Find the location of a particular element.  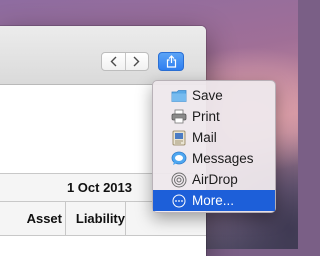

airdrop-icon is located at coordinates (179, 180).